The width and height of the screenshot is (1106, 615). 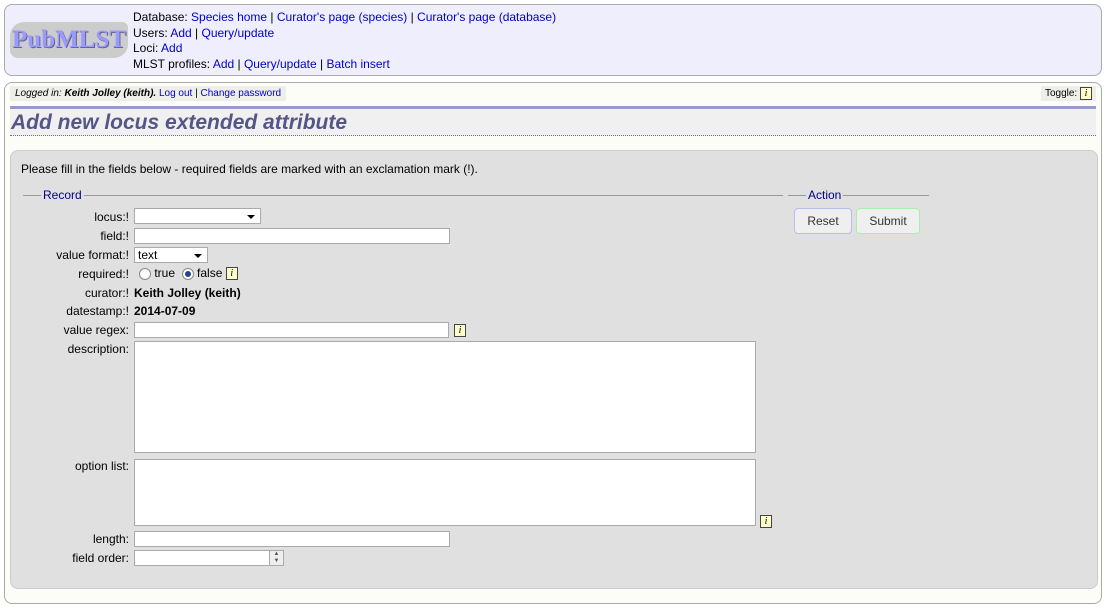 What do you see at coordinates (825, 195) in the screenshot?
I see `action-legend: Action` at bounding box center [825, 195].